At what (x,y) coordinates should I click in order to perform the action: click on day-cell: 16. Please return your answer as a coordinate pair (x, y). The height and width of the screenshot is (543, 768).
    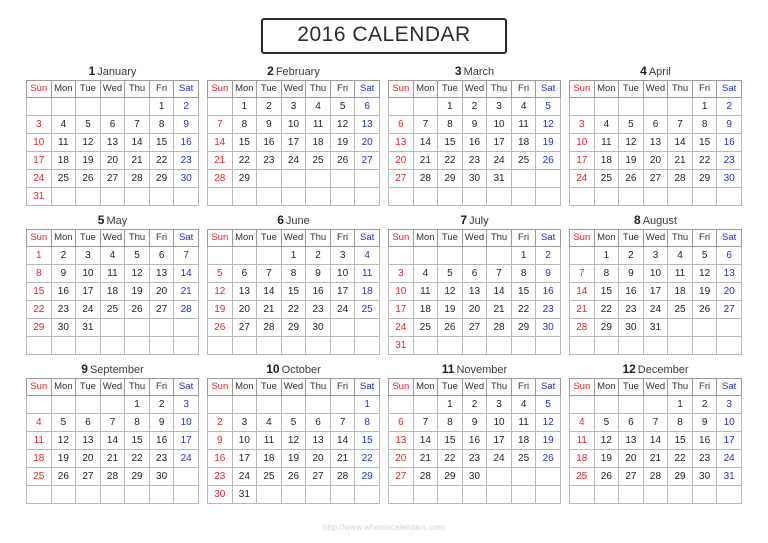
    Looking at the image, I should click on (631, 292).